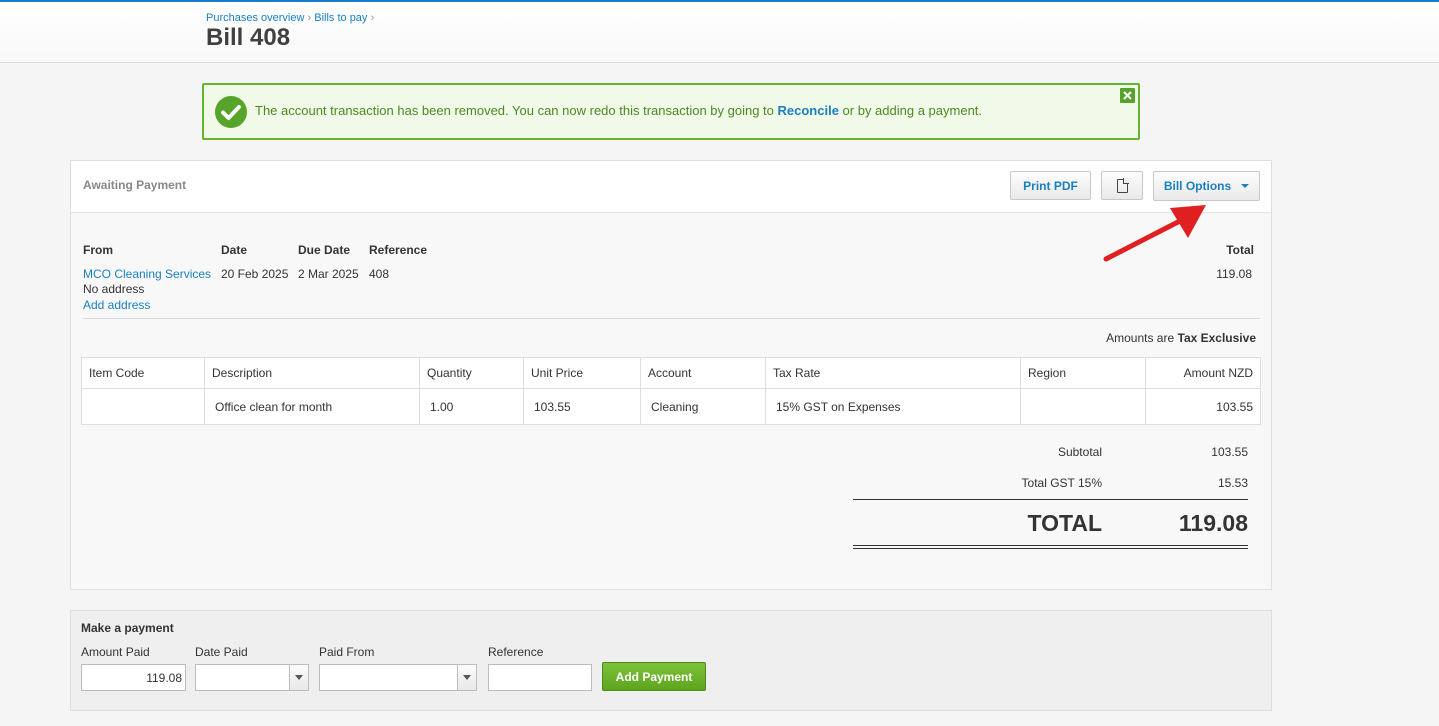  I want to click on page-title: Bill 408, so click(248, 37).